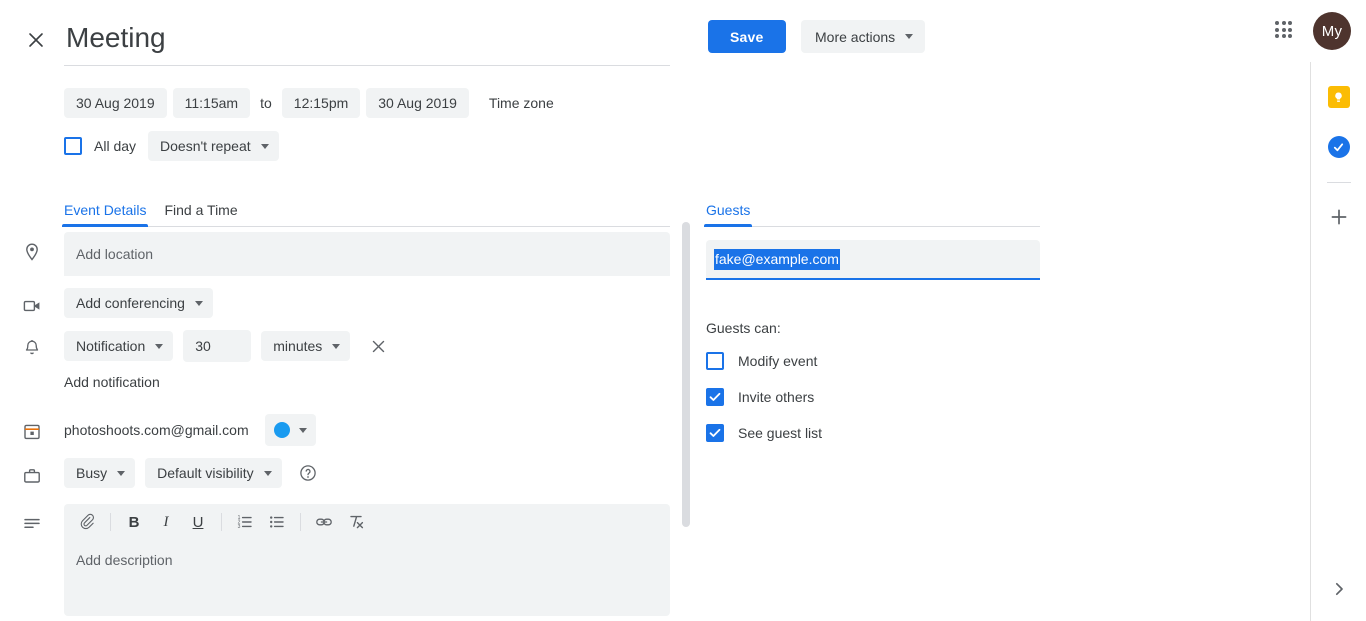  What do you see at coordinates (32, 427) in the screenshot?
I see `calendar-icon` at bounding box center [32, 427].